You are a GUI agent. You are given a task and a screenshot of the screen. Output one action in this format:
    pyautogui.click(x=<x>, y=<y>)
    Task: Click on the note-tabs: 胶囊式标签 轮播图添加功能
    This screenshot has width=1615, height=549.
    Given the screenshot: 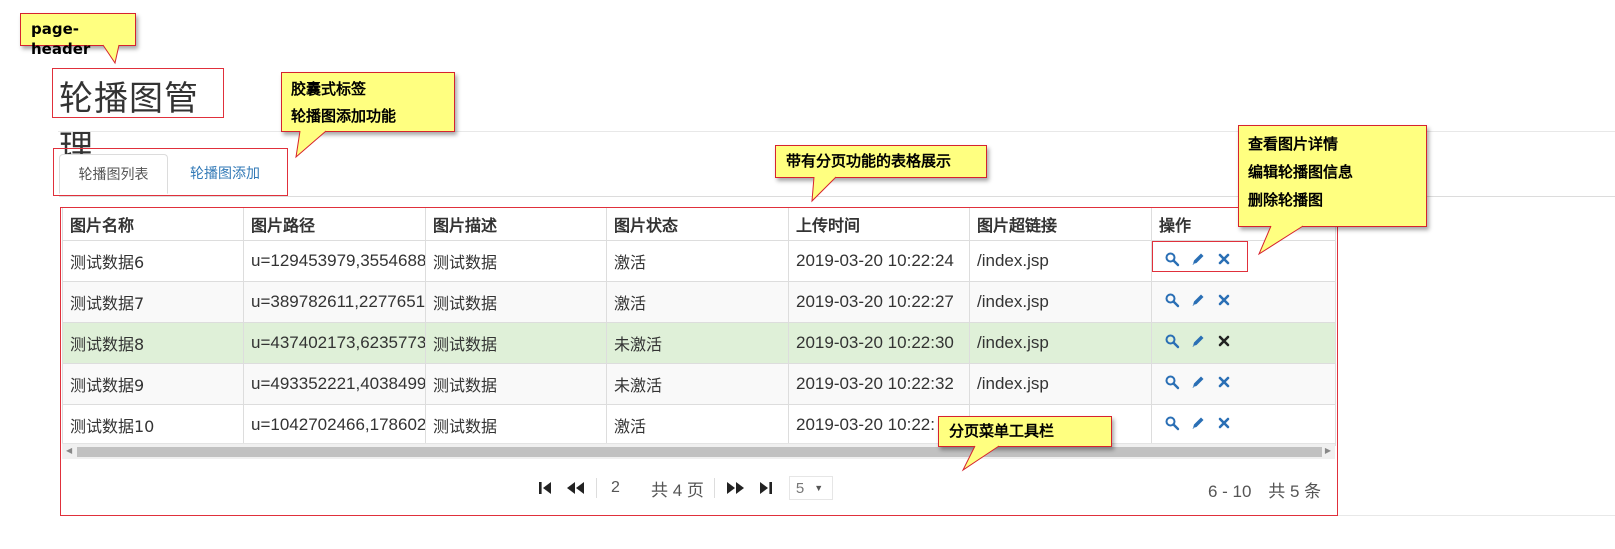 What is the action you would take?
    pyautogui.click(x=368, y=115)
    